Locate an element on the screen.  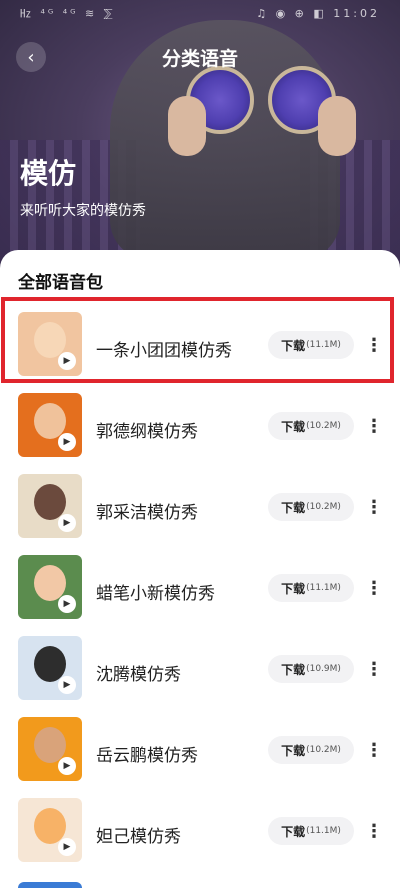
list-item: ▶ 郭德纲模仿秀 下载 (10.2M) ⋮ is located at coordinates (200, 417).